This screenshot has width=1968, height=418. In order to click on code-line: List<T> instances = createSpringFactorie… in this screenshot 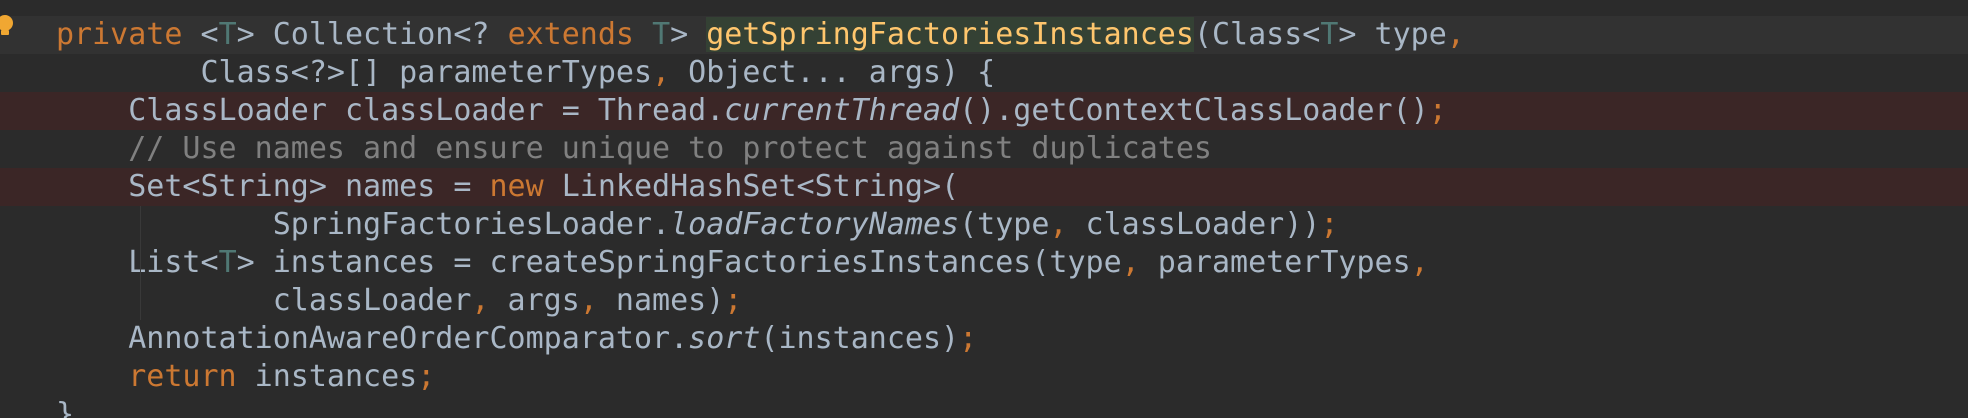, I will do `click(984, 263)`.